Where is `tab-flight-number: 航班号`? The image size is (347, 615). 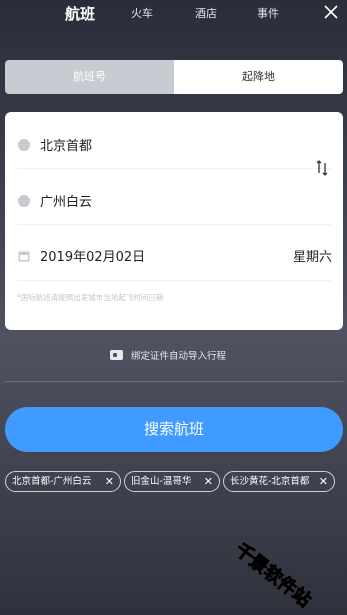
tab-flight-number: 航班号 is located at coordinates (89, 77).